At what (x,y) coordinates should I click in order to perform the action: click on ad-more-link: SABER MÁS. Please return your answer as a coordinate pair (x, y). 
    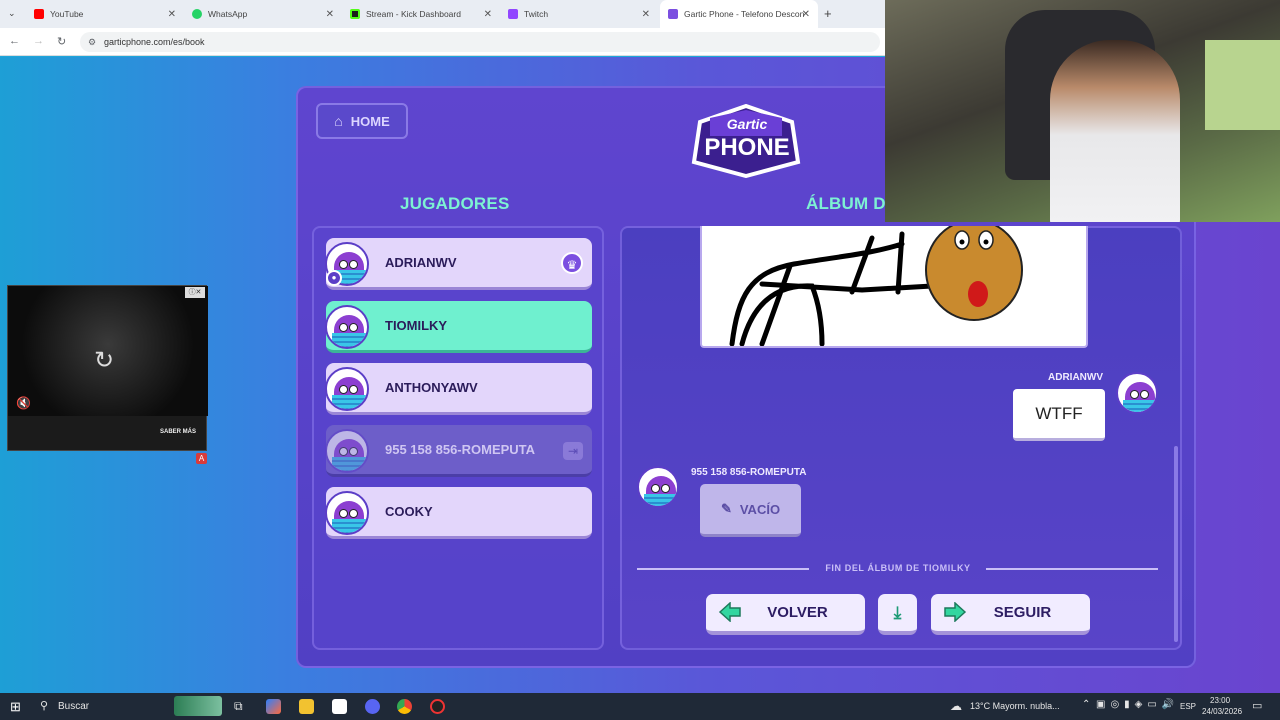
    Looking at the image, I should click on (178, 432).